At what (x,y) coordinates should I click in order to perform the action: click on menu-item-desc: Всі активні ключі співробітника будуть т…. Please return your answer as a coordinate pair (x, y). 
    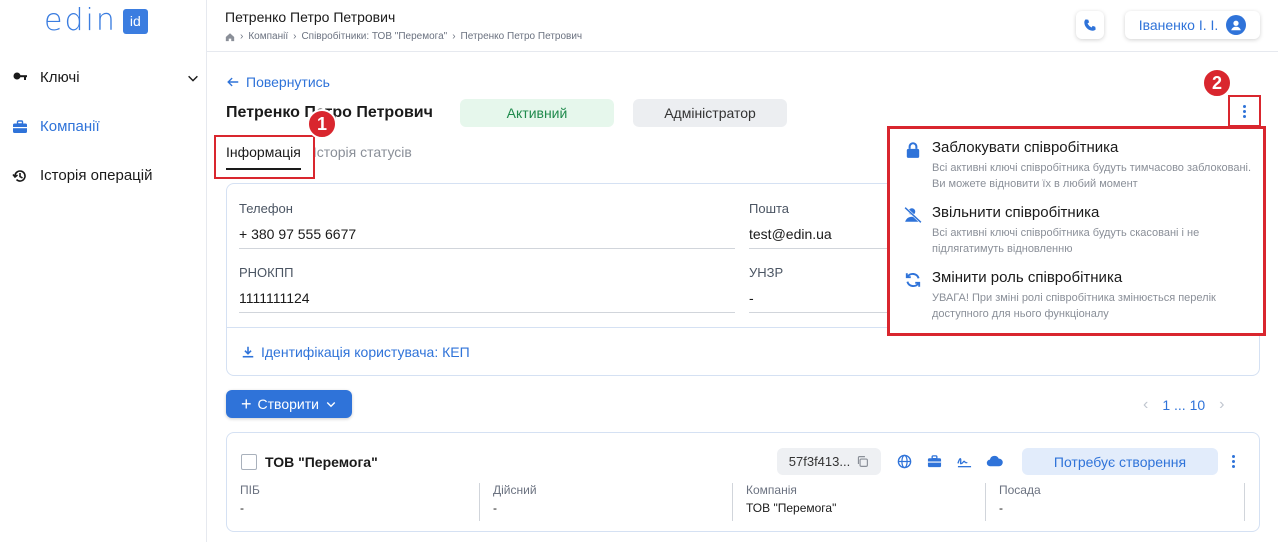
    Looking at the image, I should click on (1092, 176).